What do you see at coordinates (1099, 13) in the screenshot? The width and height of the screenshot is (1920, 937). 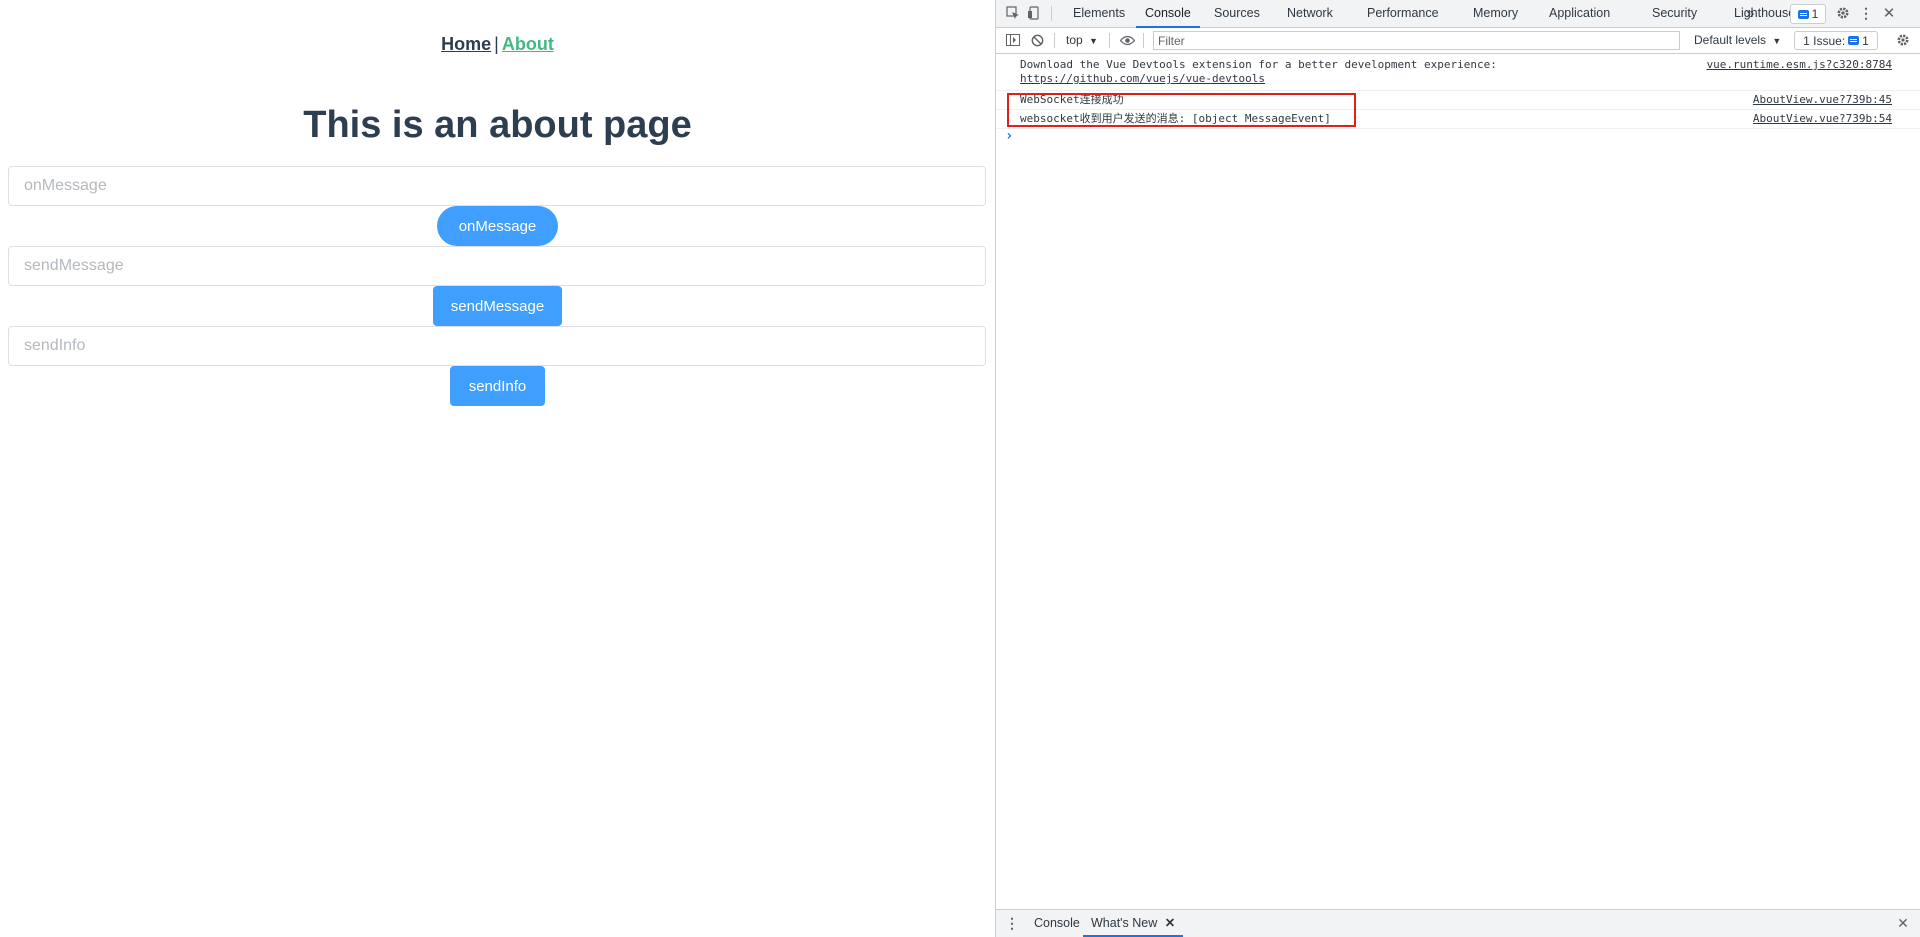 I see `tab-elements: Elements` at bounding box center [1099, 13].